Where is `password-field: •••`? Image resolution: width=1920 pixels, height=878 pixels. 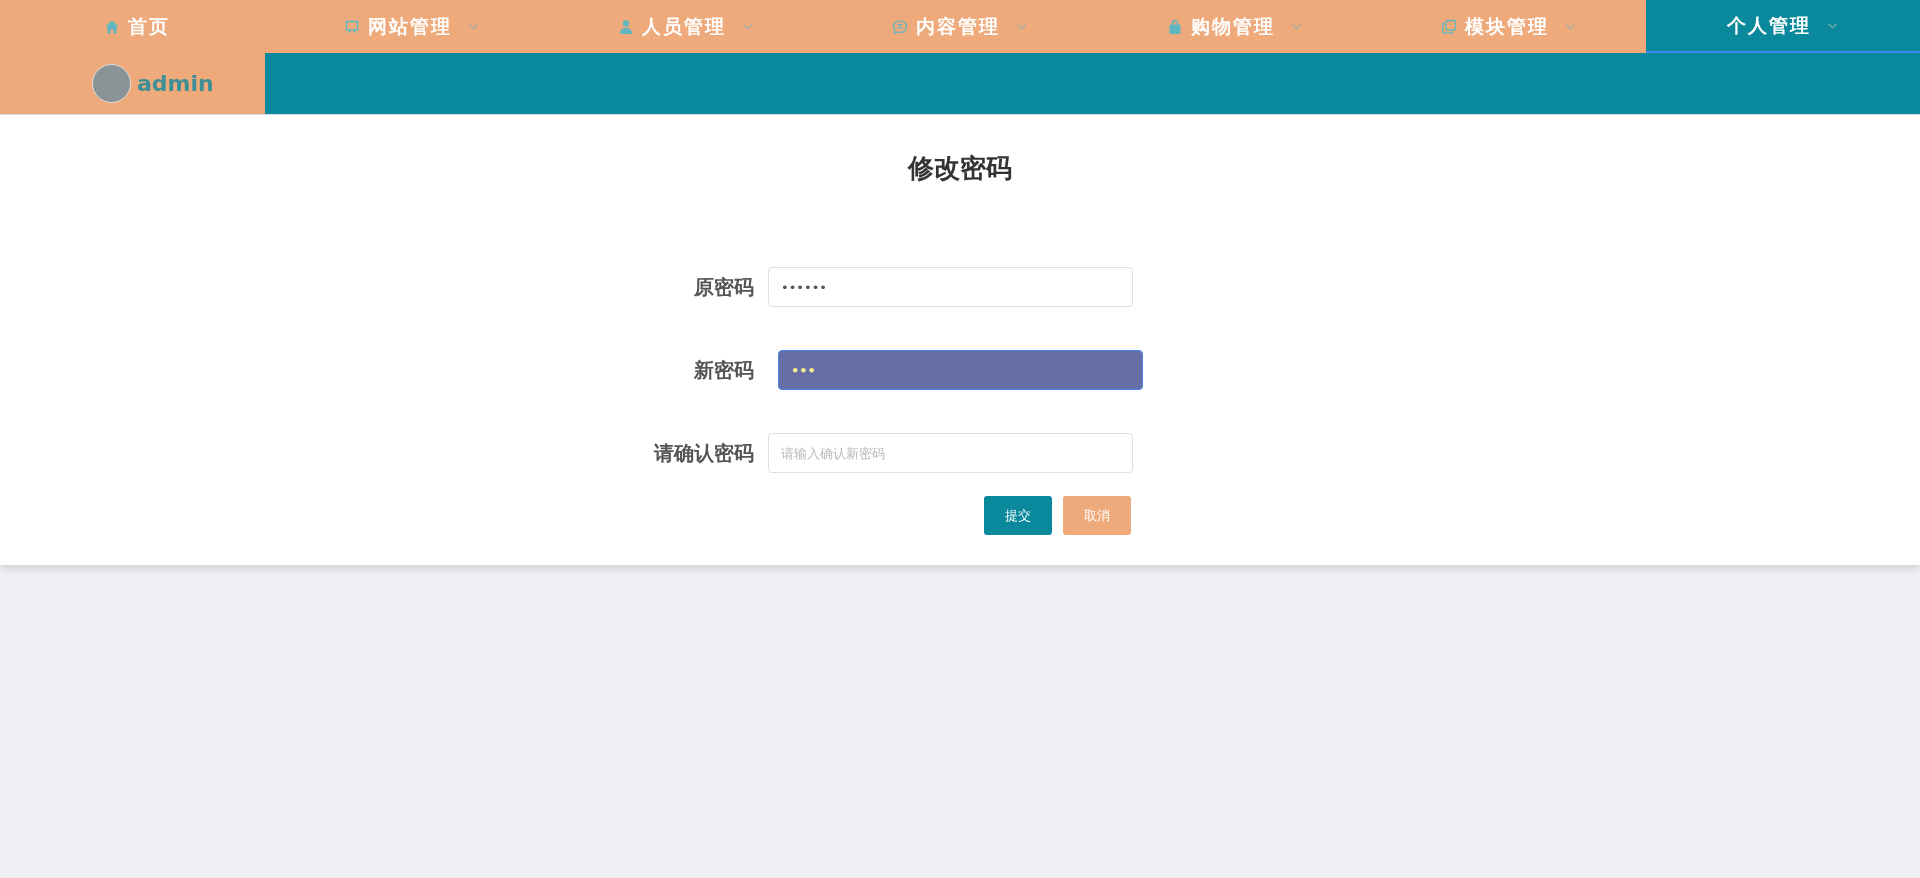 password-field: ••• is located at coordinates (960, 370).